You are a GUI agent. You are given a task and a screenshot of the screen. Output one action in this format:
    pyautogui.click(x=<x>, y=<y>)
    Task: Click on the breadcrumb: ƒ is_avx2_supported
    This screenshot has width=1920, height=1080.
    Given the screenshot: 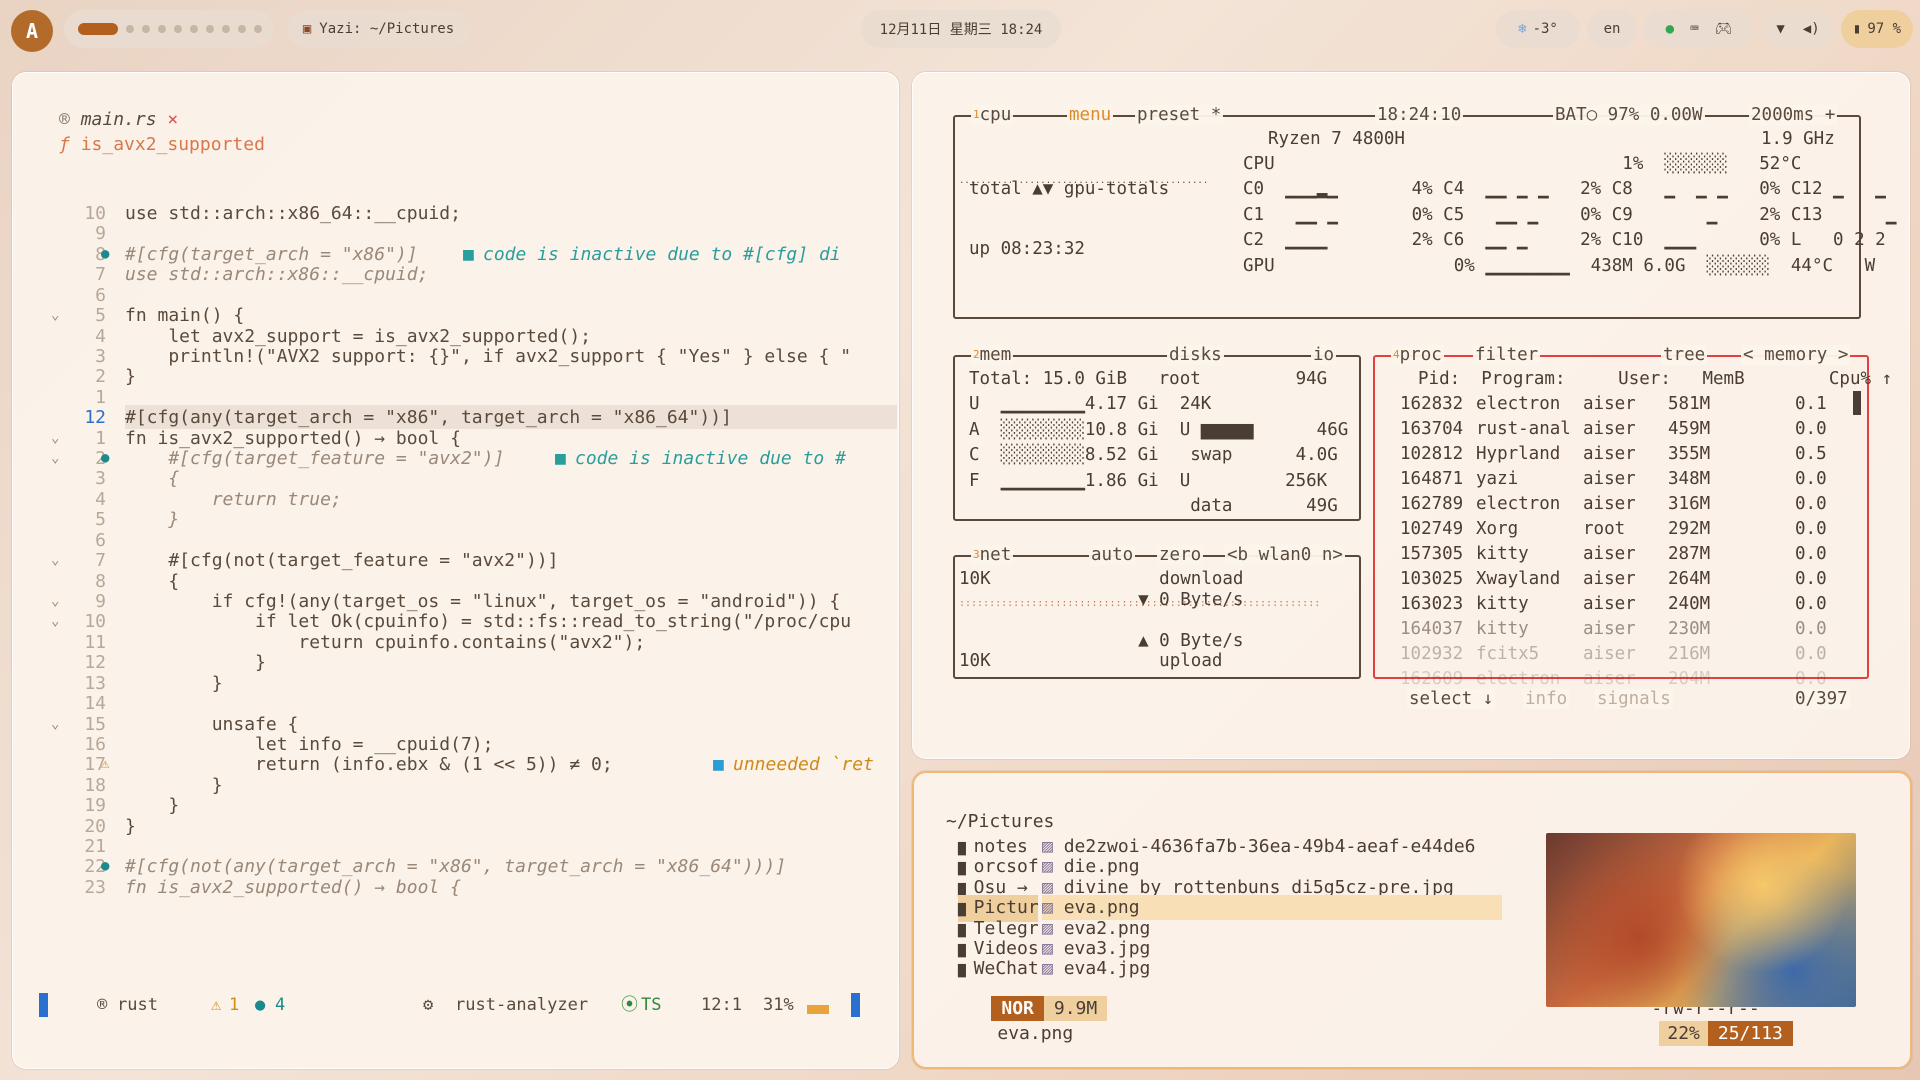 What is the action you would take?
    pyautogui.click(x=162, y=144)
    